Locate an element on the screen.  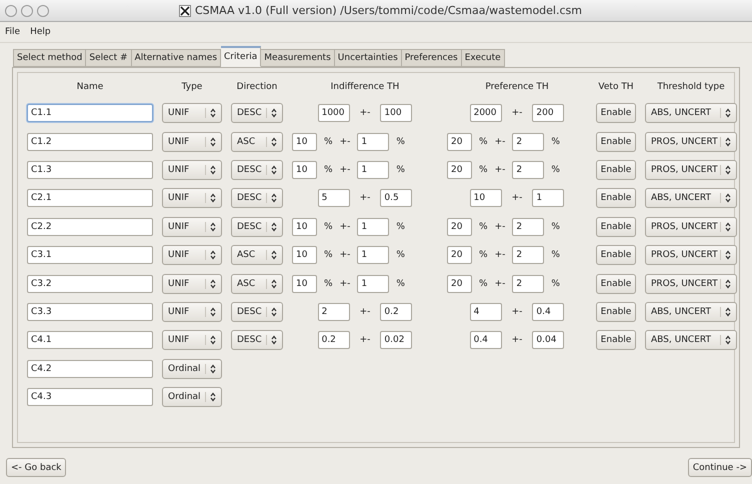
tab: Select method is located at coordinates (49, 58).